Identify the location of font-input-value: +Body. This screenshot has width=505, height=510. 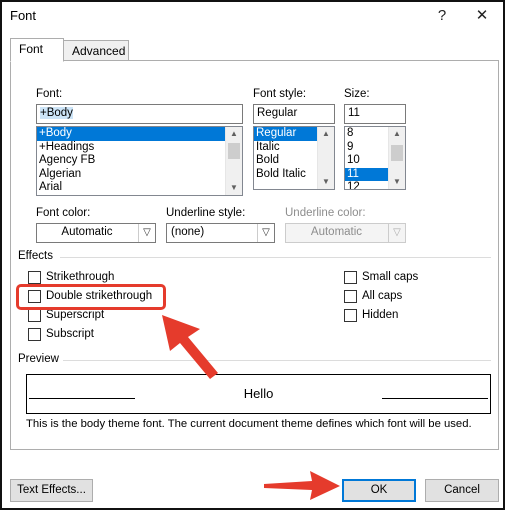
(56, 113).